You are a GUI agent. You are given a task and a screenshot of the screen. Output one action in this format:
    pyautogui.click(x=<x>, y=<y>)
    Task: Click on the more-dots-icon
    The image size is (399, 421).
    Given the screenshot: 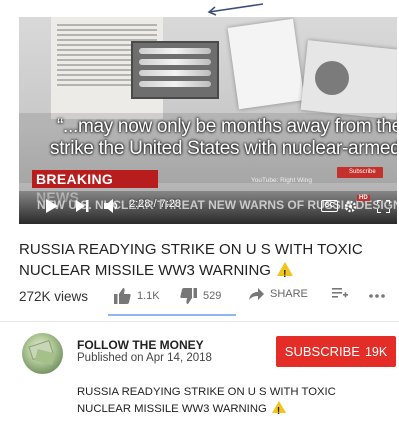 What is the action you would take?
    pyautogui.click(x=377, y=296)
    